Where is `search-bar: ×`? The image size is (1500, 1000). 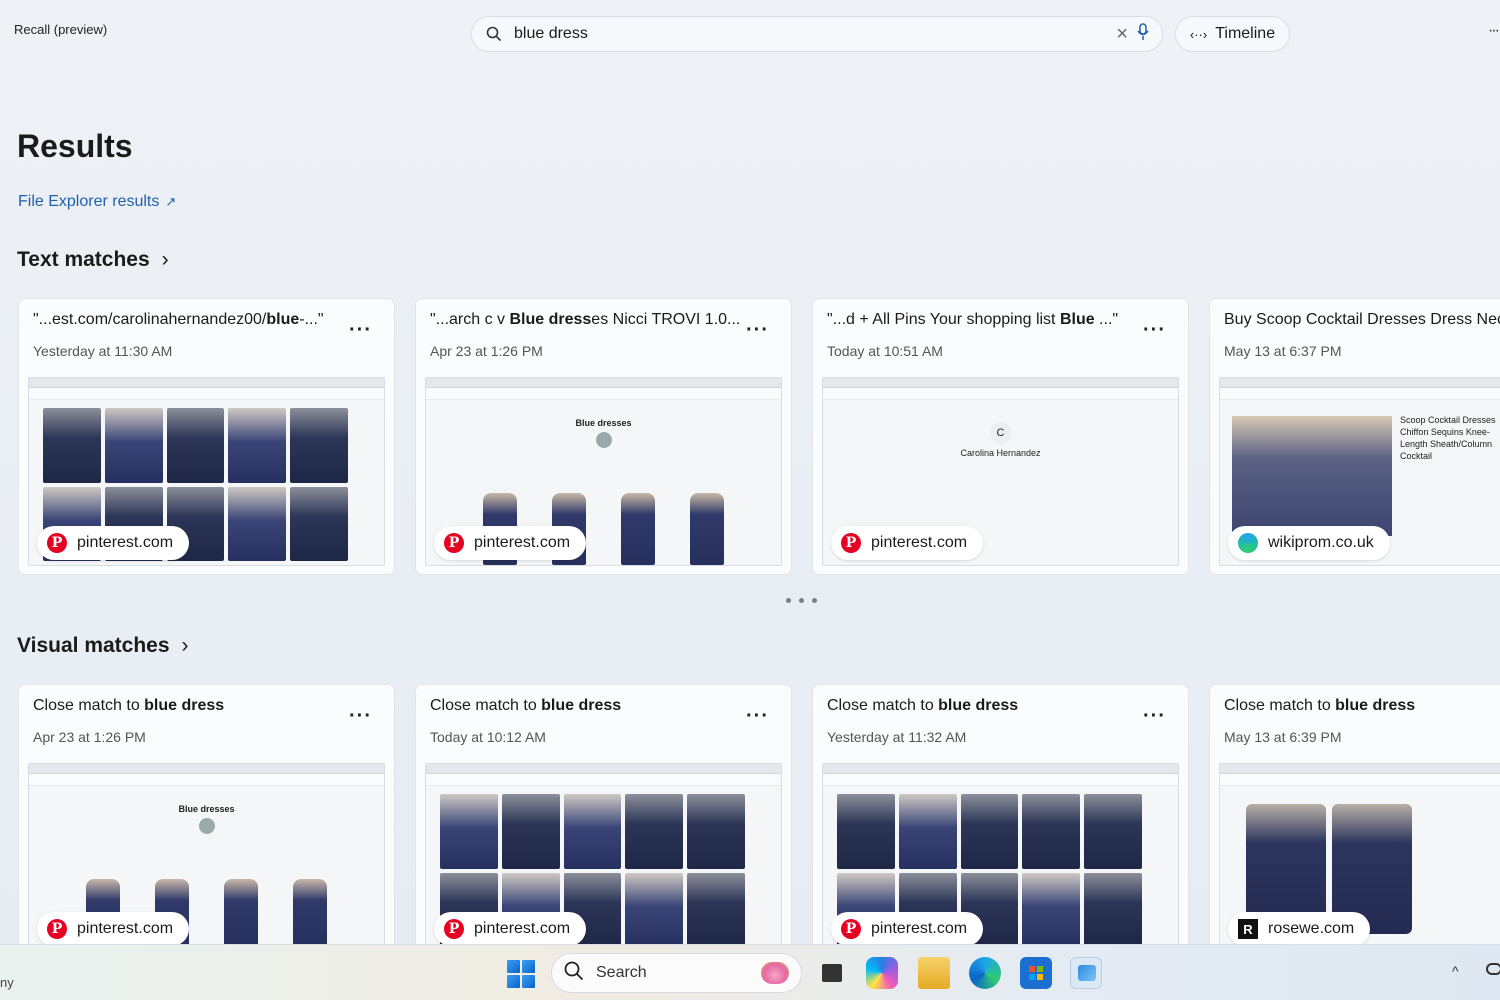 search-bar: × is located at coordinates (817, 34).